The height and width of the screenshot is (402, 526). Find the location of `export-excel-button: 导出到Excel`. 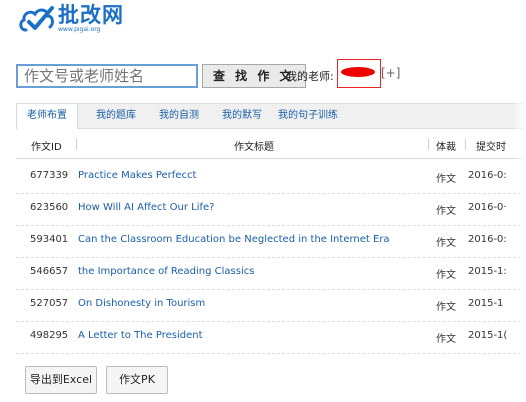

export-excel-button: 导出到Excel is located at coordinates (61, 380).